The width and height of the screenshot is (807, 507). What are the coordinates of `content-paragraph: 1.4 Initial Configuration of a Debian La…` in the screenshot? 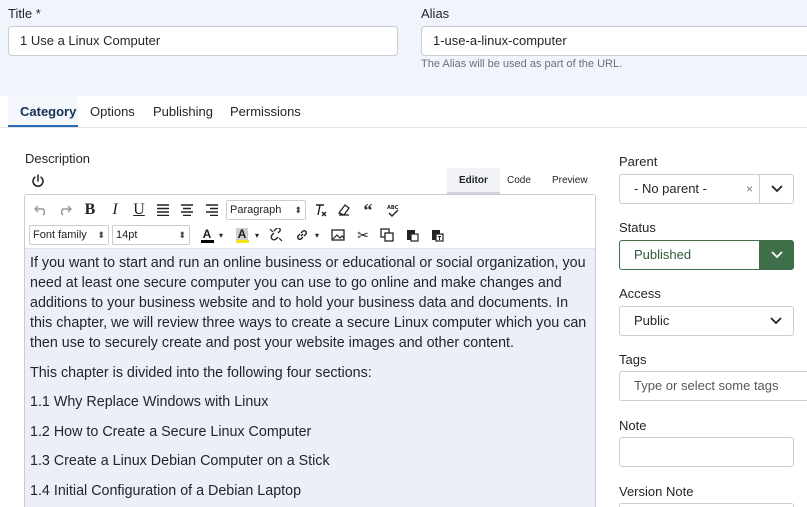 It's located at (166, 490).